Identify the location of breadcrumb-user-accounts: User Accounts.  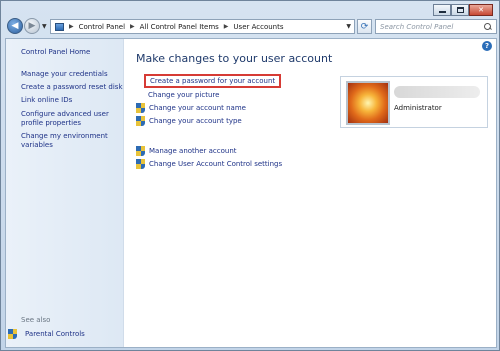
(258, 27).